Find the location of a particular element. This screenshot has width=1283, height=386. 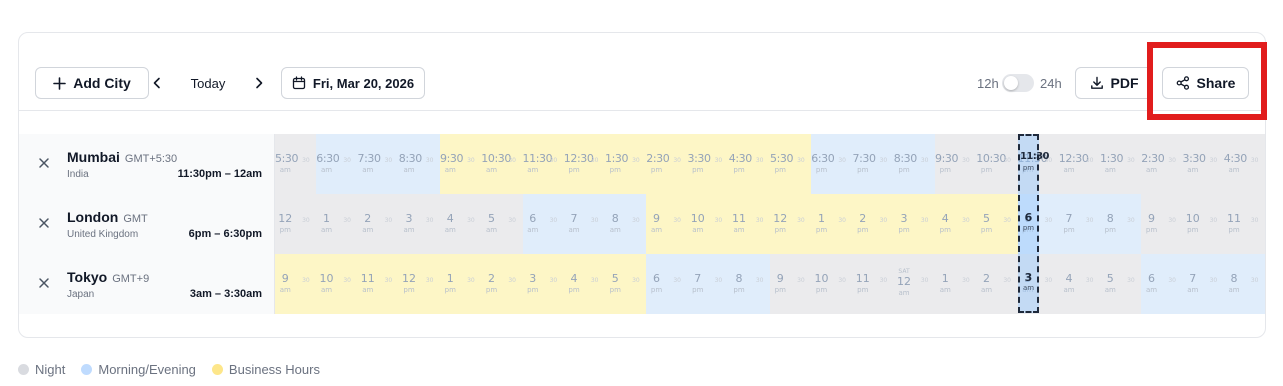

hour-cell: 5:30 am 30 is located at coordinates (296, 164).